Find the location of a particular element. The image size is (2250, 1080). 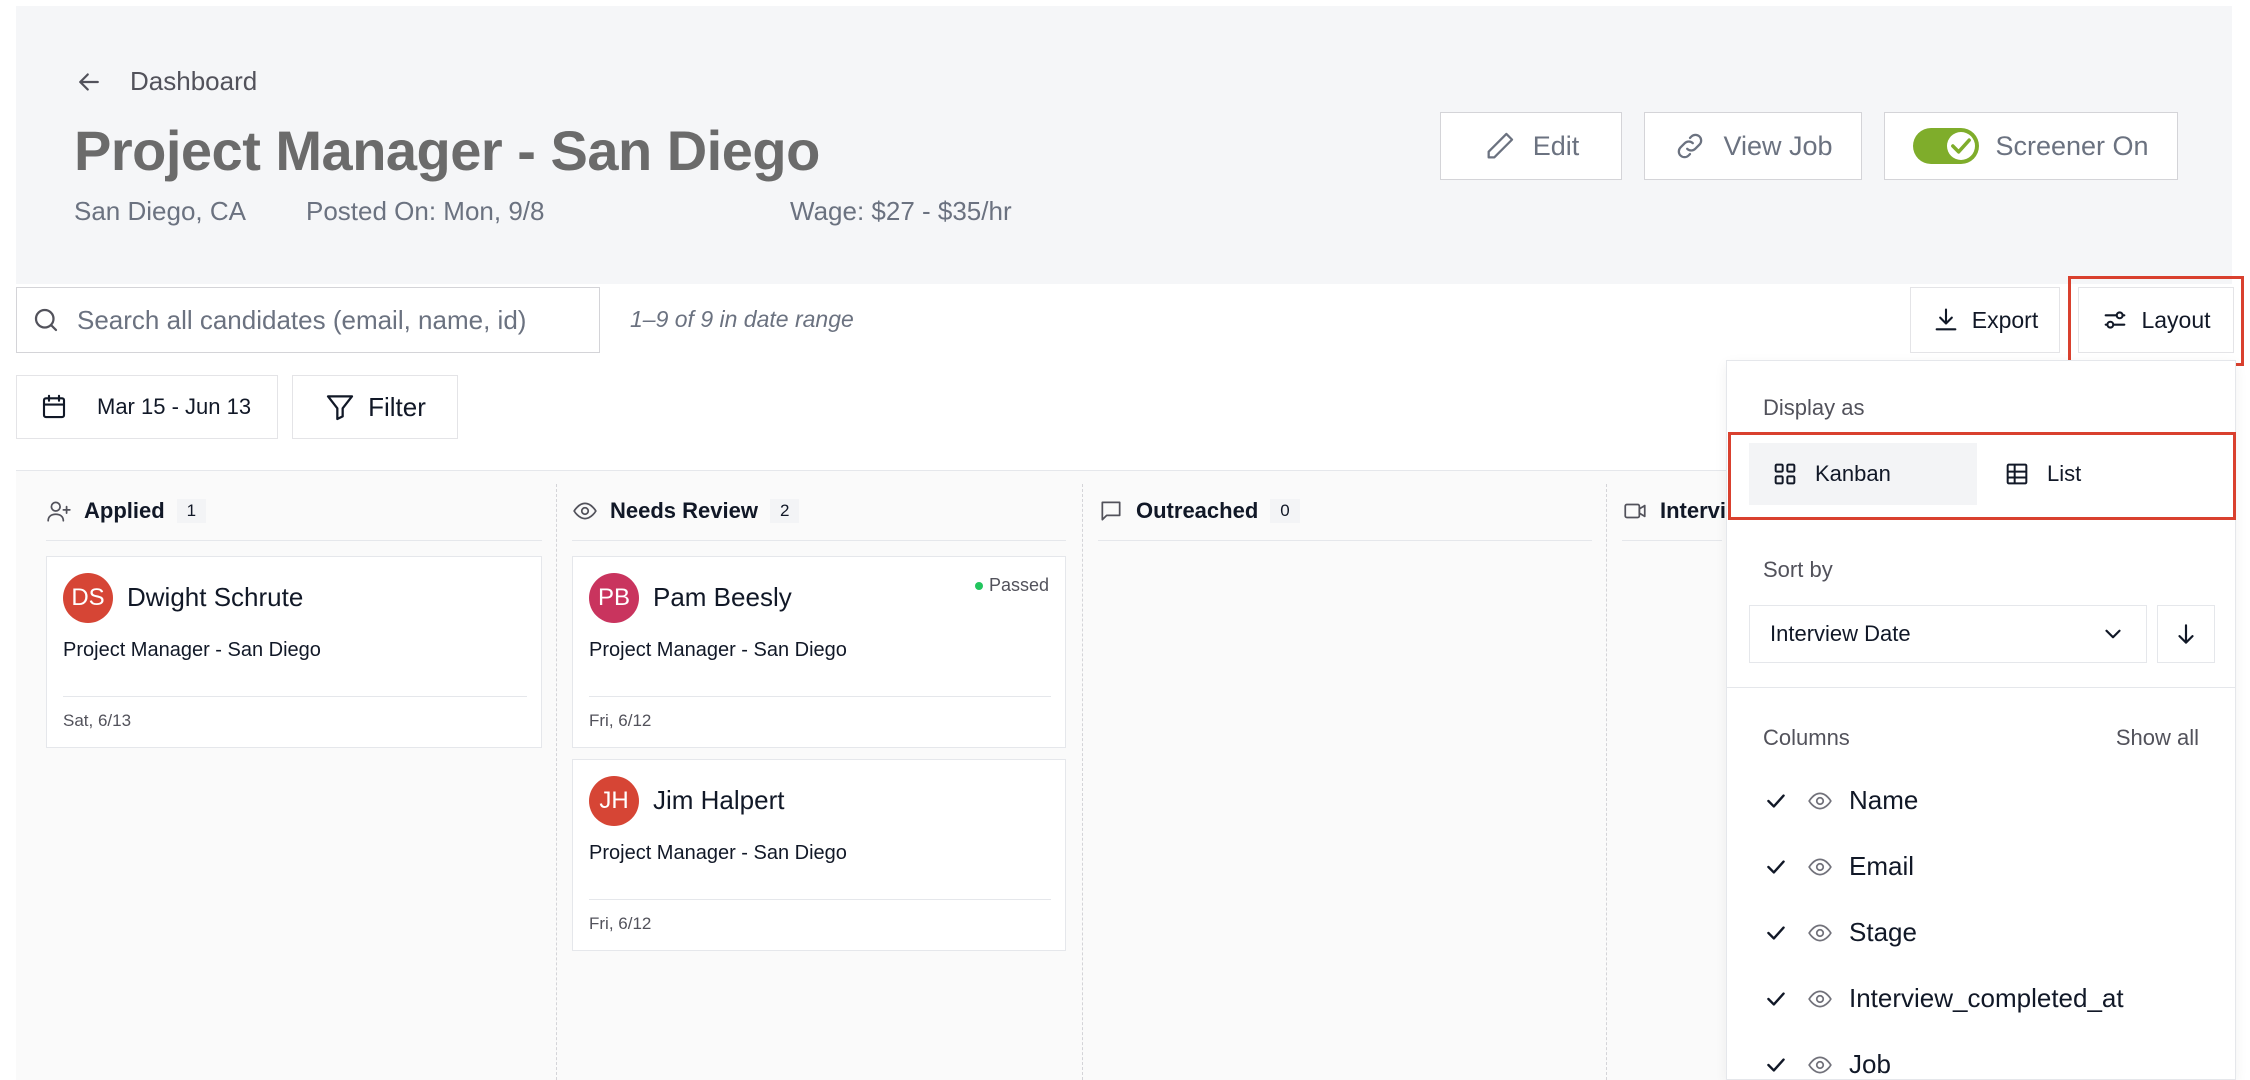

calendar-icon is located at coordinates (54, 406).